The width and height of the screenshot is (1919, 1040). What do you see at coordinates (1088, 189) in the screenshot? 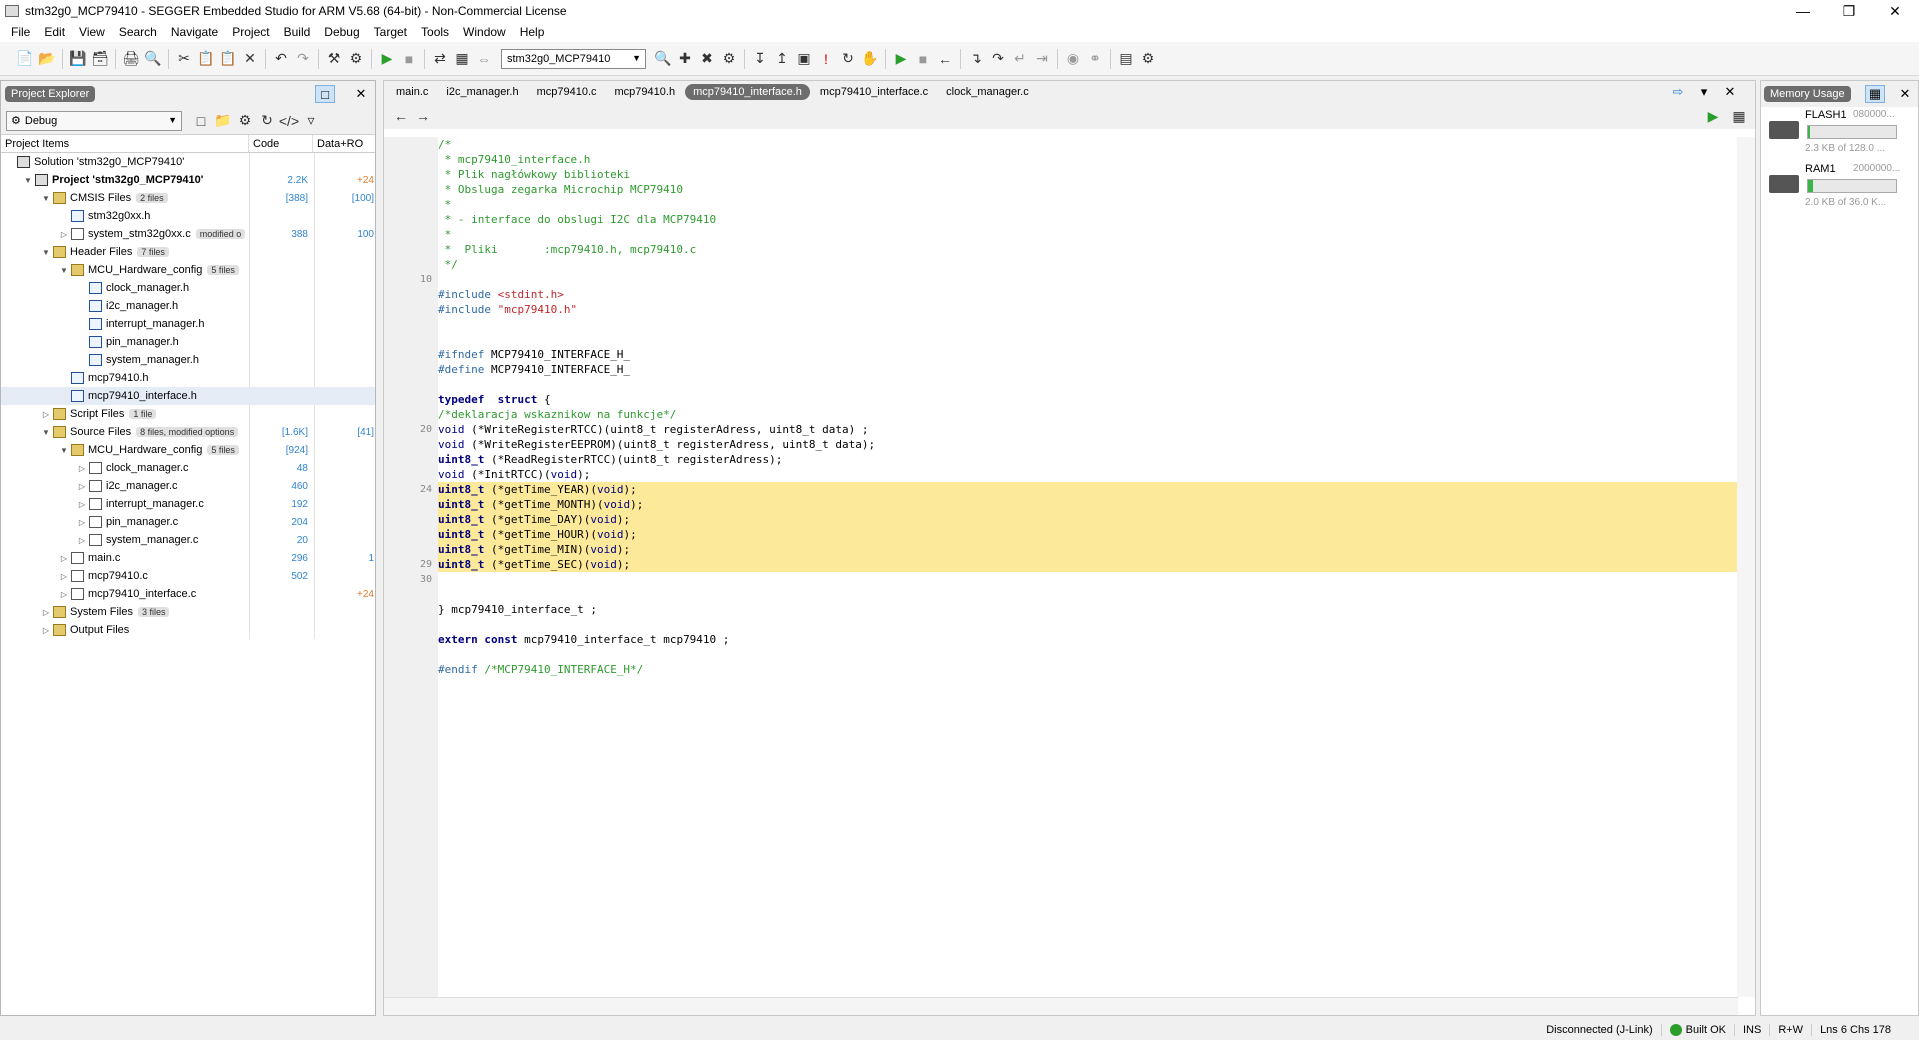
I see `code-line: * Obsluga zegarka Microchip MCP79410` at bounding box center [1088, 189].